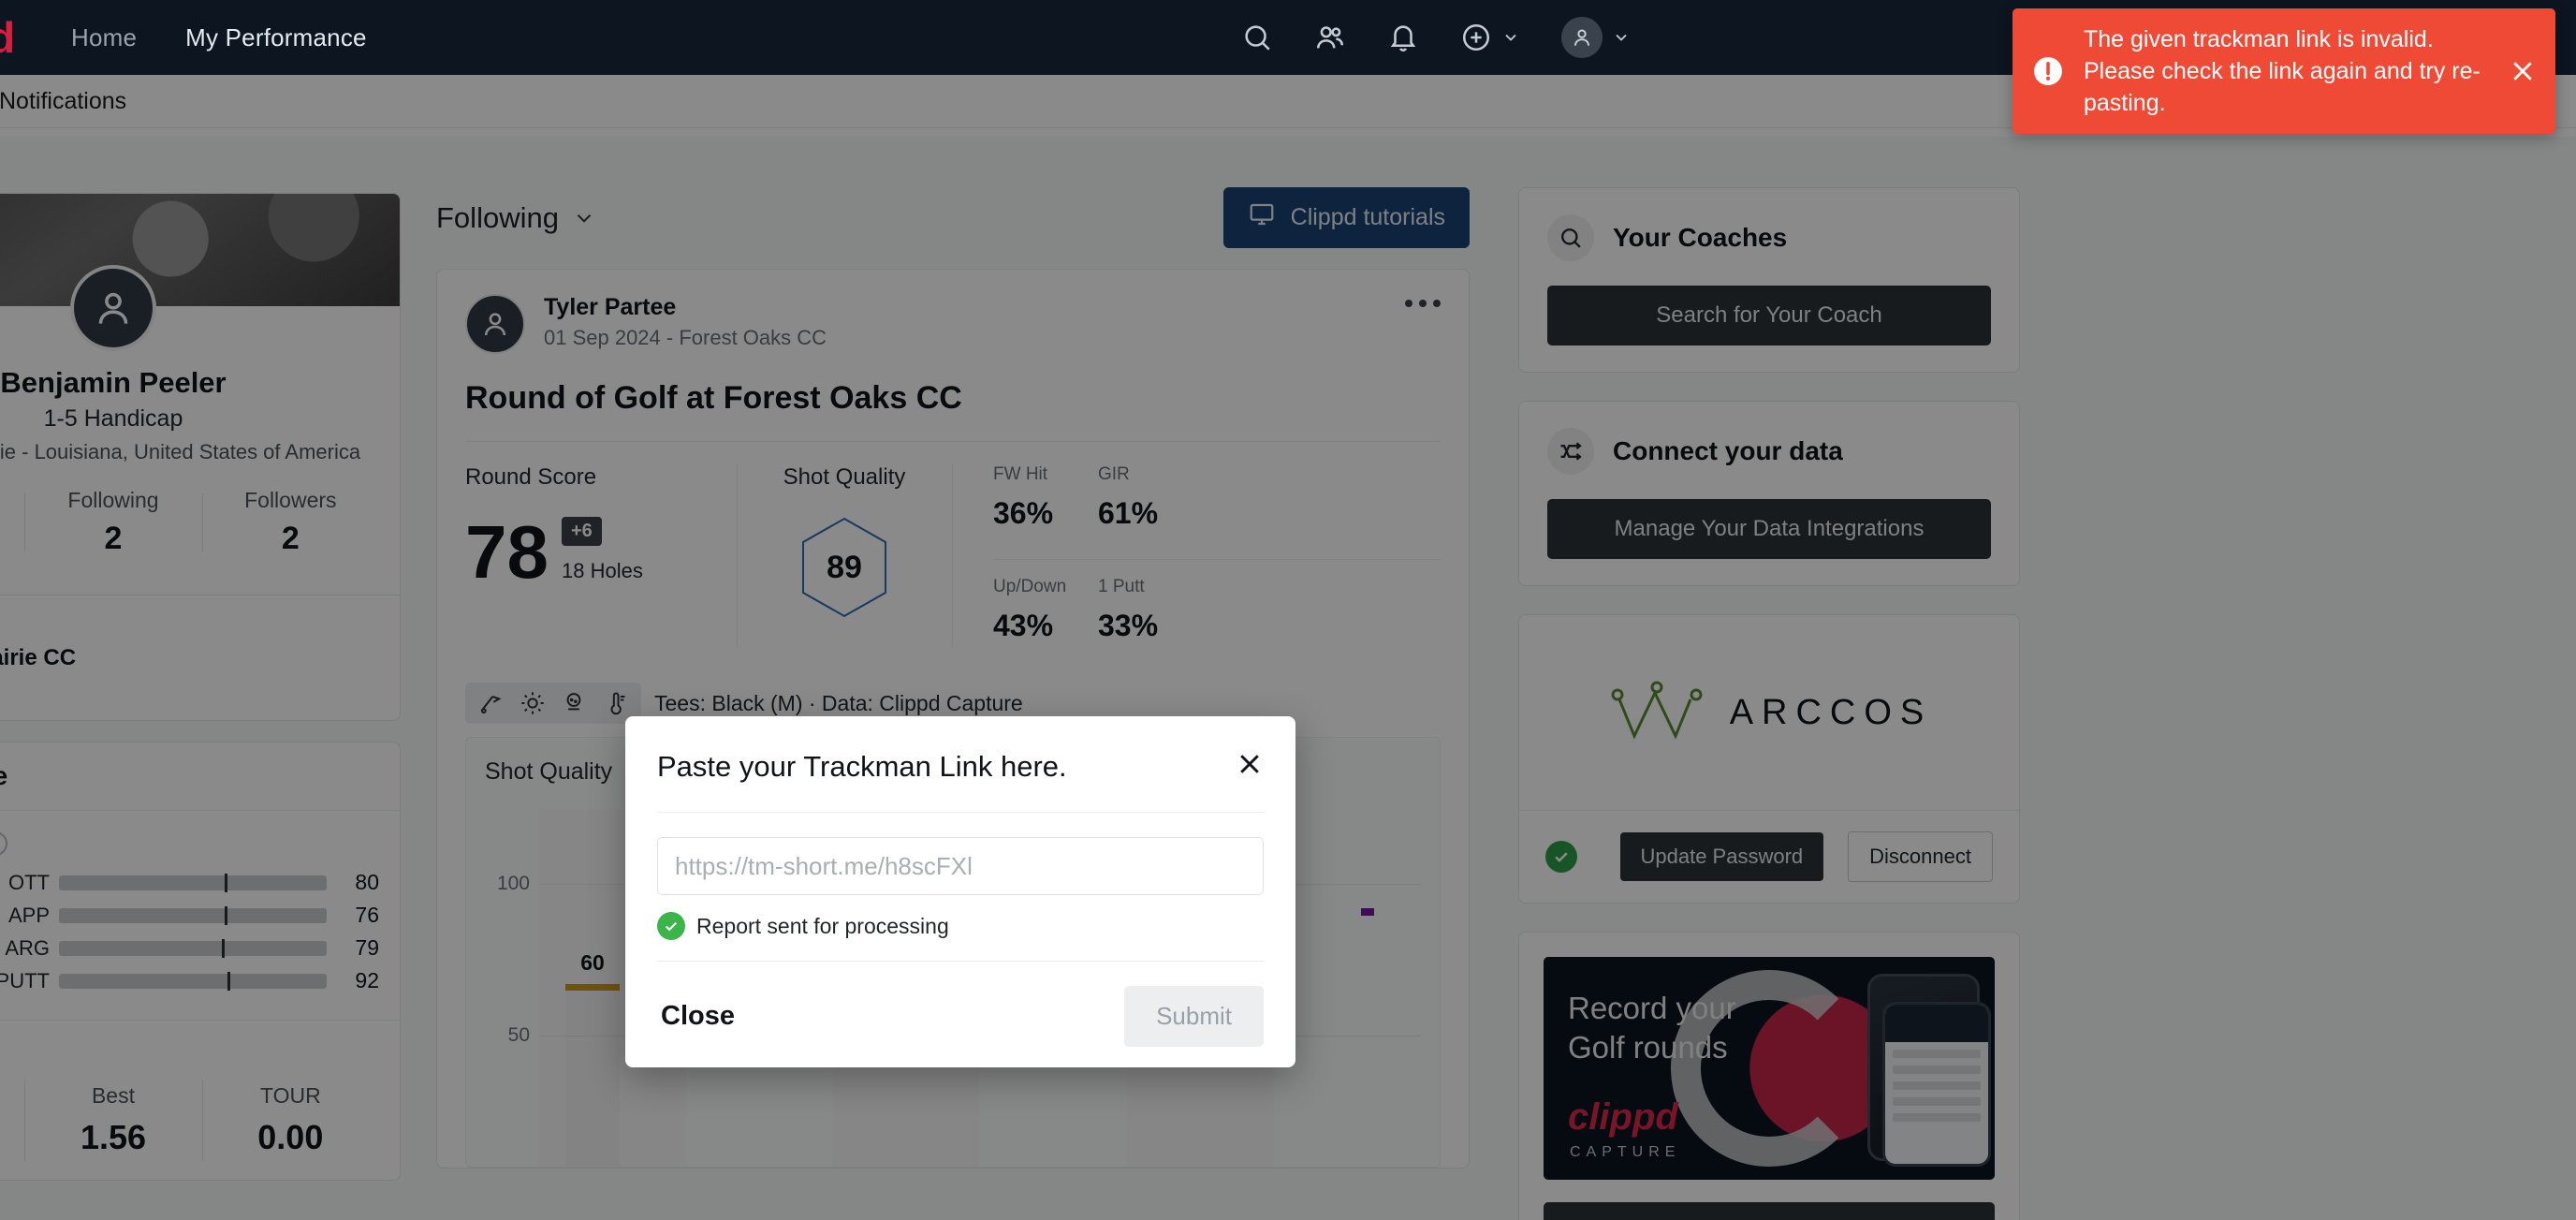 The height and width of the screenshot is (1220, 2576). I want to click on modal-footer: Close Submit, so click(961, 1004).